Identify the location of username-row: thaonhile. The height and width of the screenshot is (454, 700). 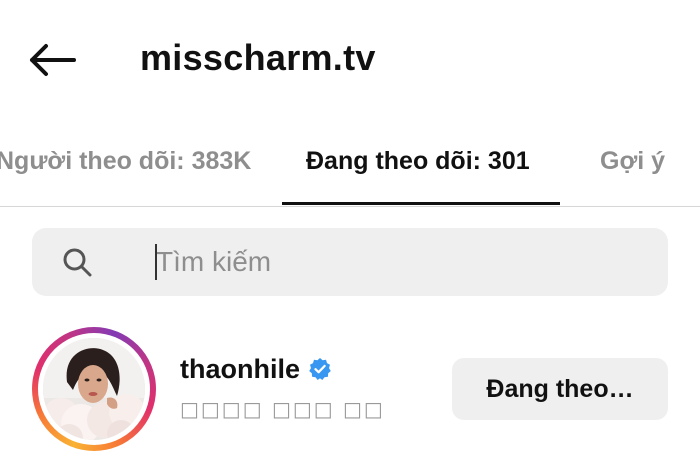
(256, 369).